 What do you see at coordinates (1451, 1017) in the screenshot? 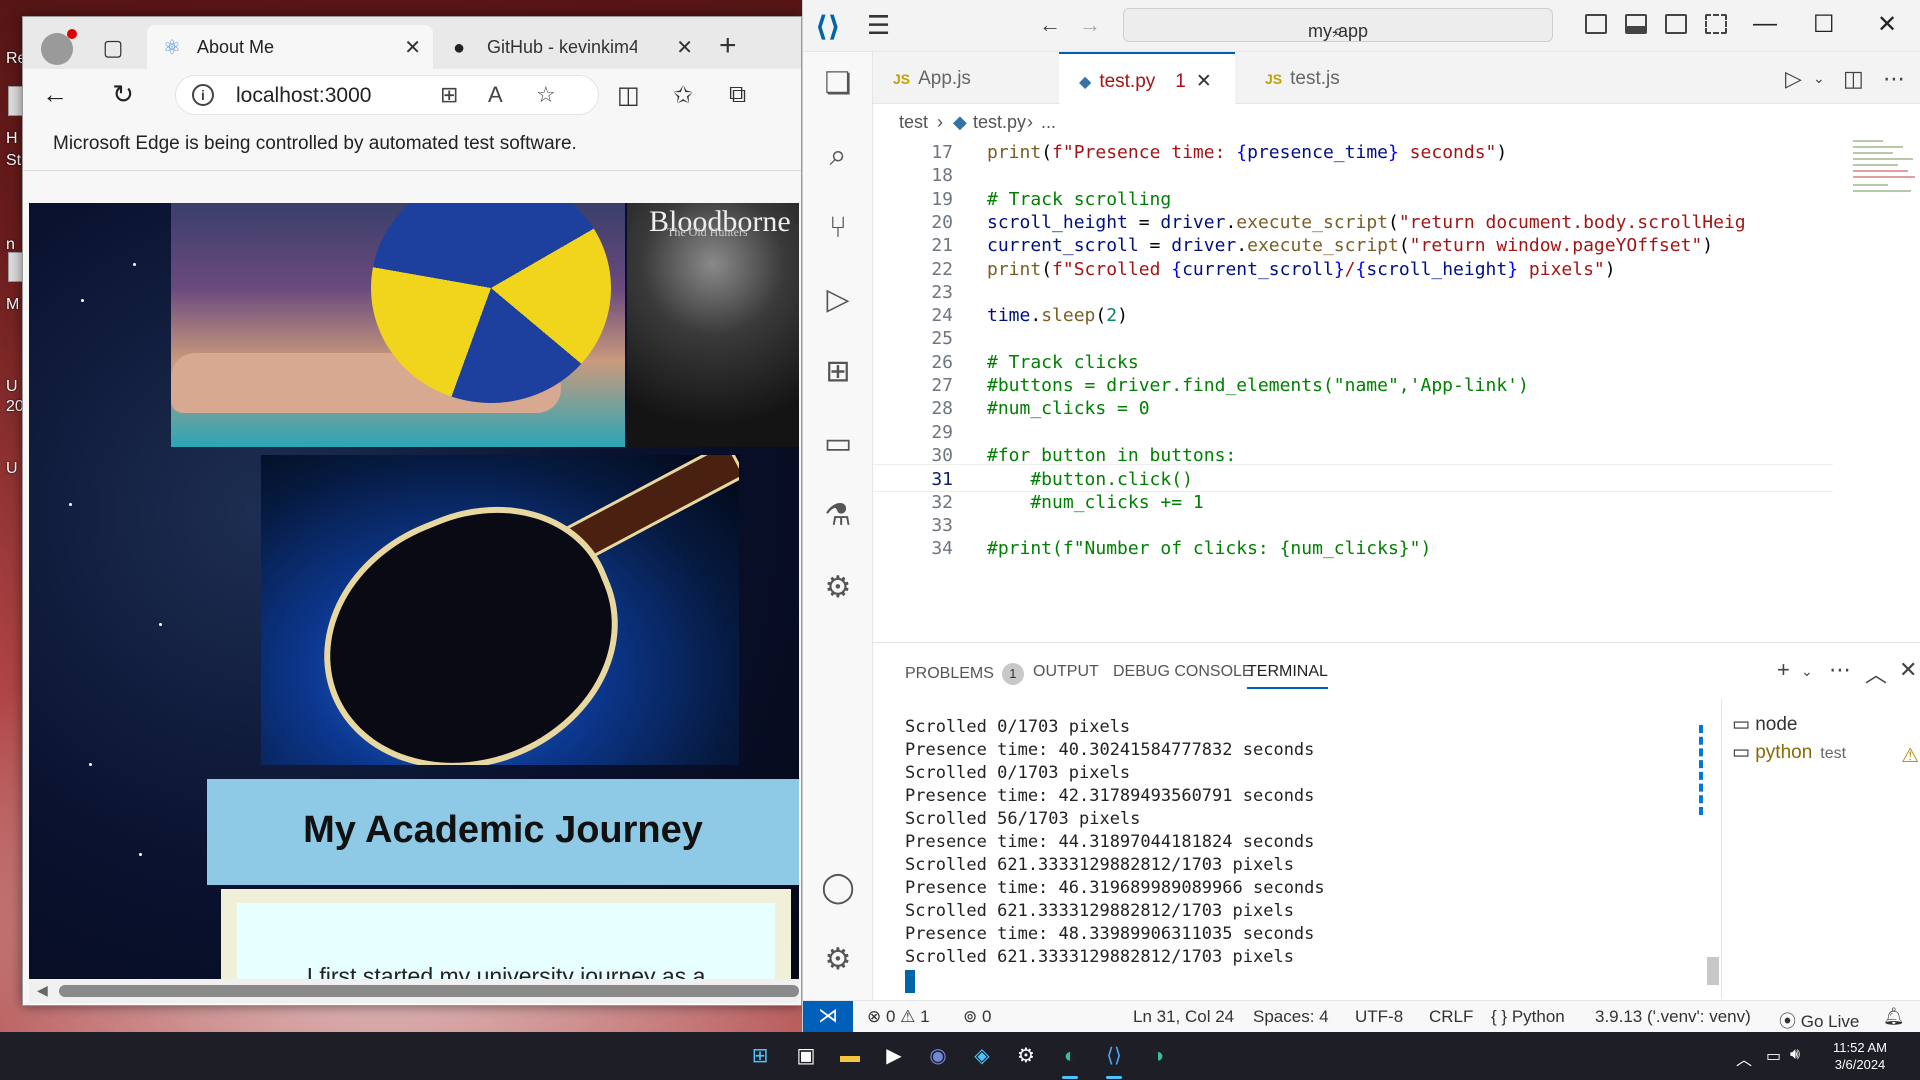
I see `eol-status: CRLF` at bounding box center [1451, 1017].